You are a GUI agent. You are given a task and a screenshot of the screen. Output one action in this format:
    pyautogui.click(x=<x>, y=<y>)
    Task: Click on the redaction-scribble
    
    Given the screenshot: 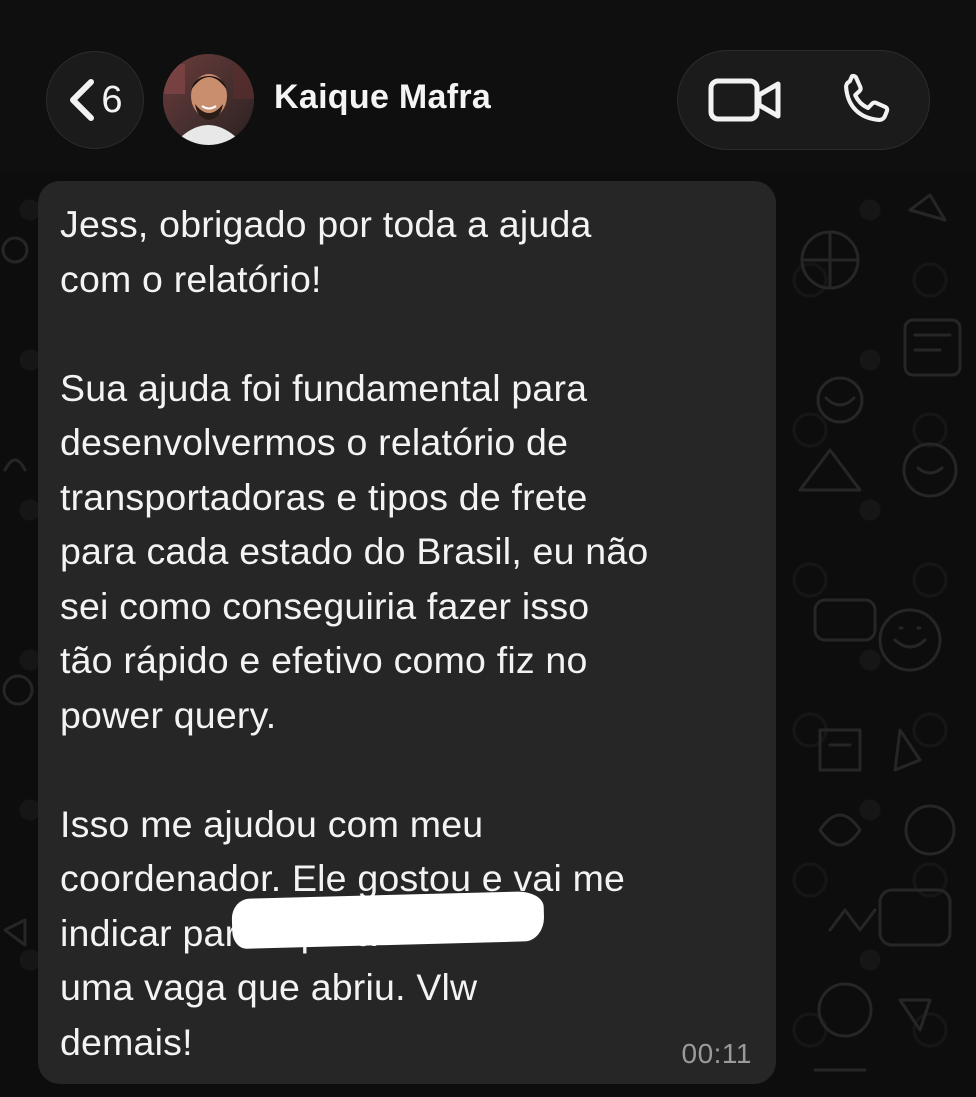 What is the action you would take?
    pyautogui.click(x=388, y=920)
    